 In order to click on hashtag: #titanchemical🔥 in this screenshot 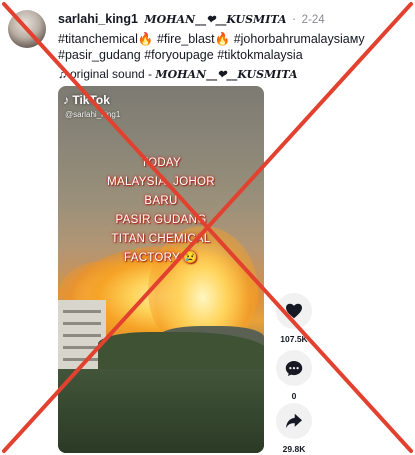, I will do `click(105, 39)`.